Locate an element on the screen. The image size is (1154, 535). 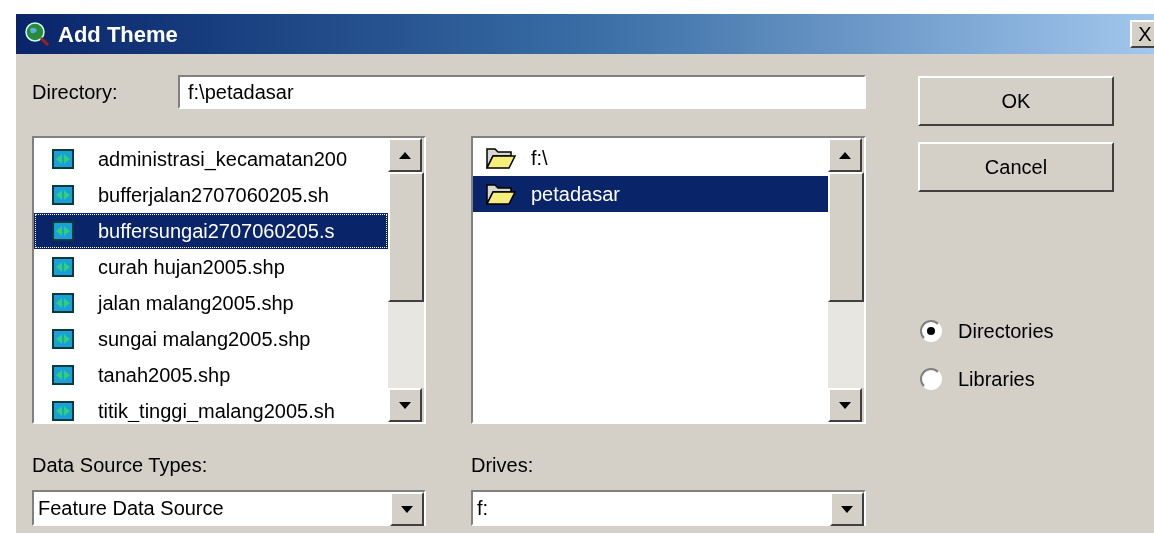
file-list-item: administrasi_kecamatan200 is located at coordinates (211, 159).